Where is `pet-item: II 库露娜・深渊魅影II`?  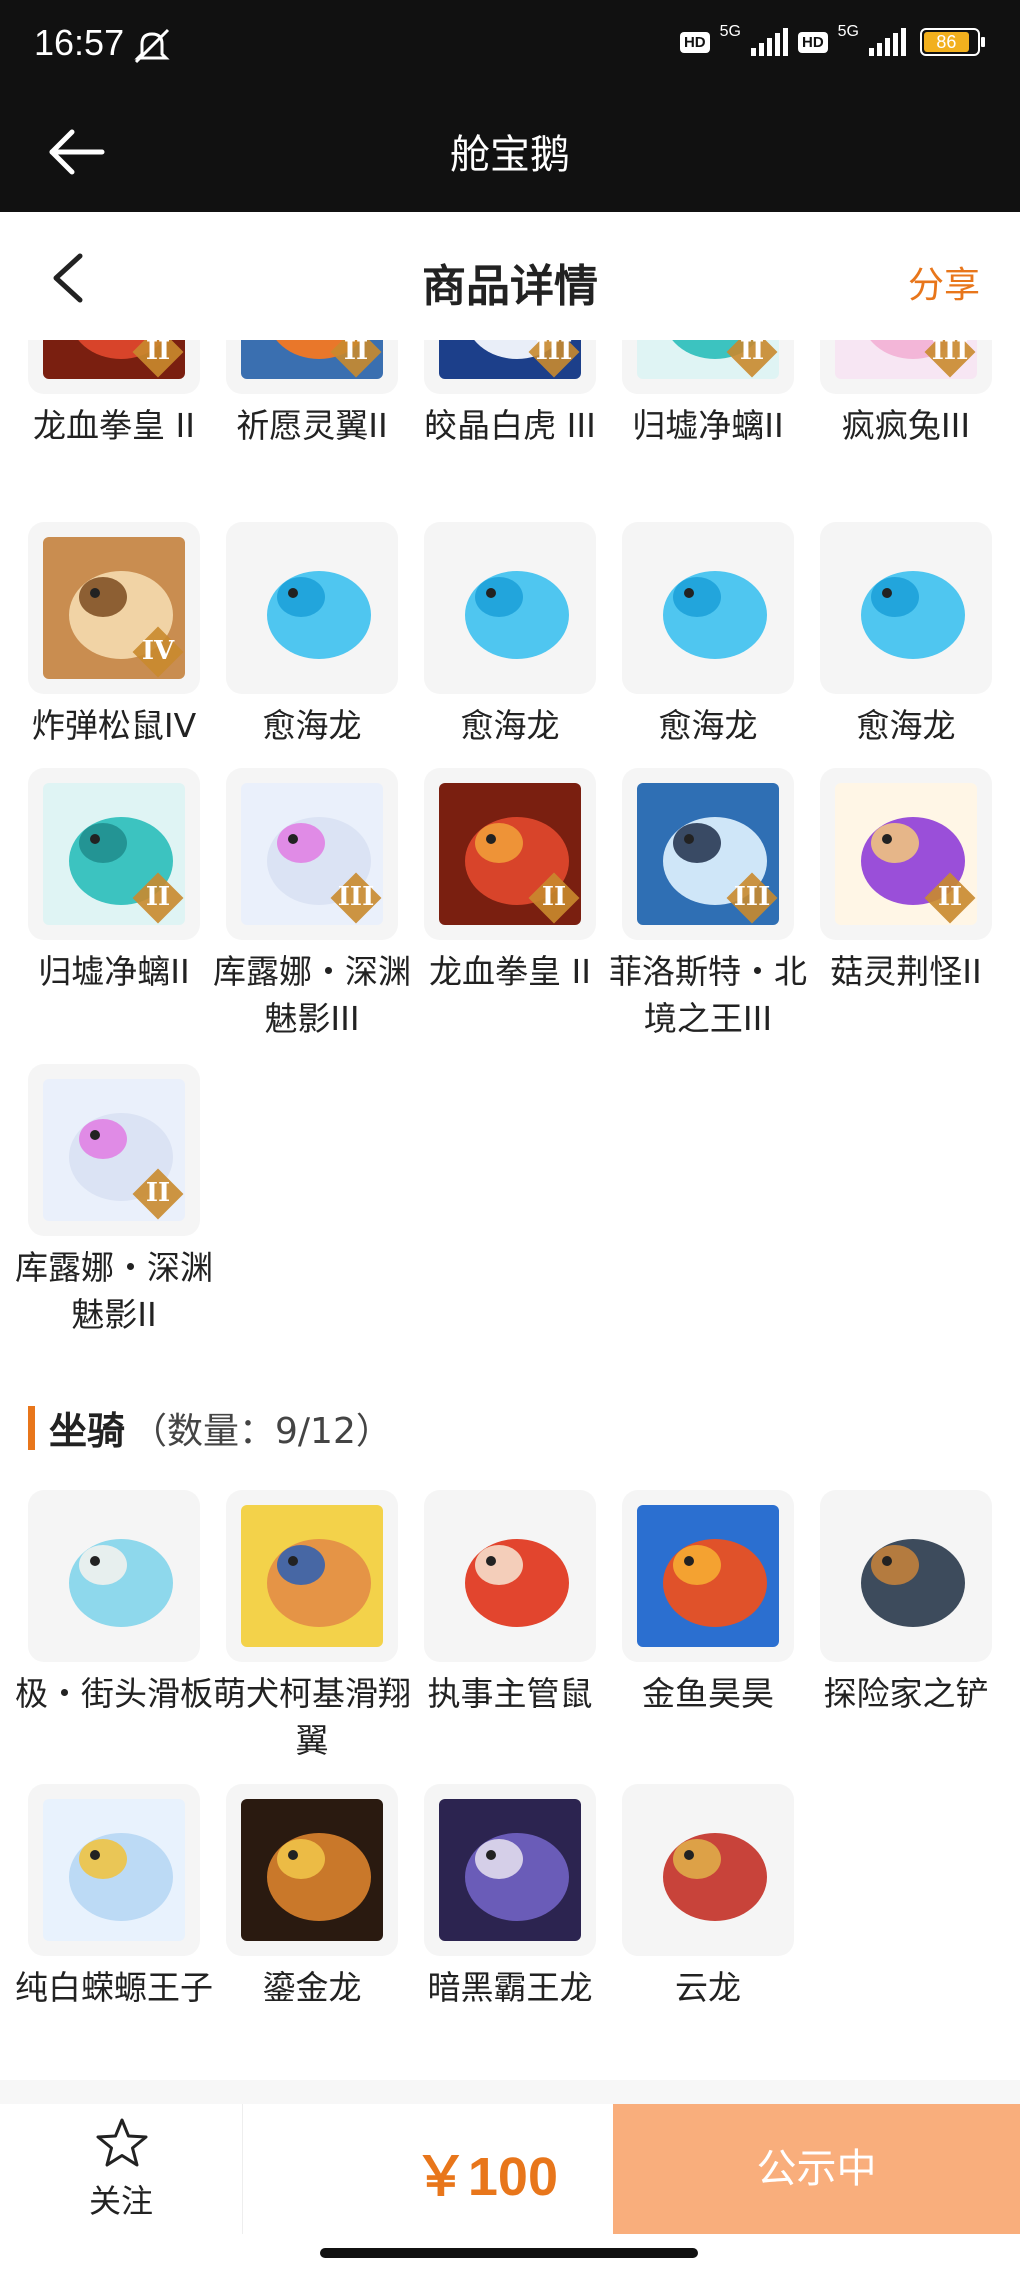
pet-item: II 库露娜・深渊魅影II is located at coordinates (114, 1201).